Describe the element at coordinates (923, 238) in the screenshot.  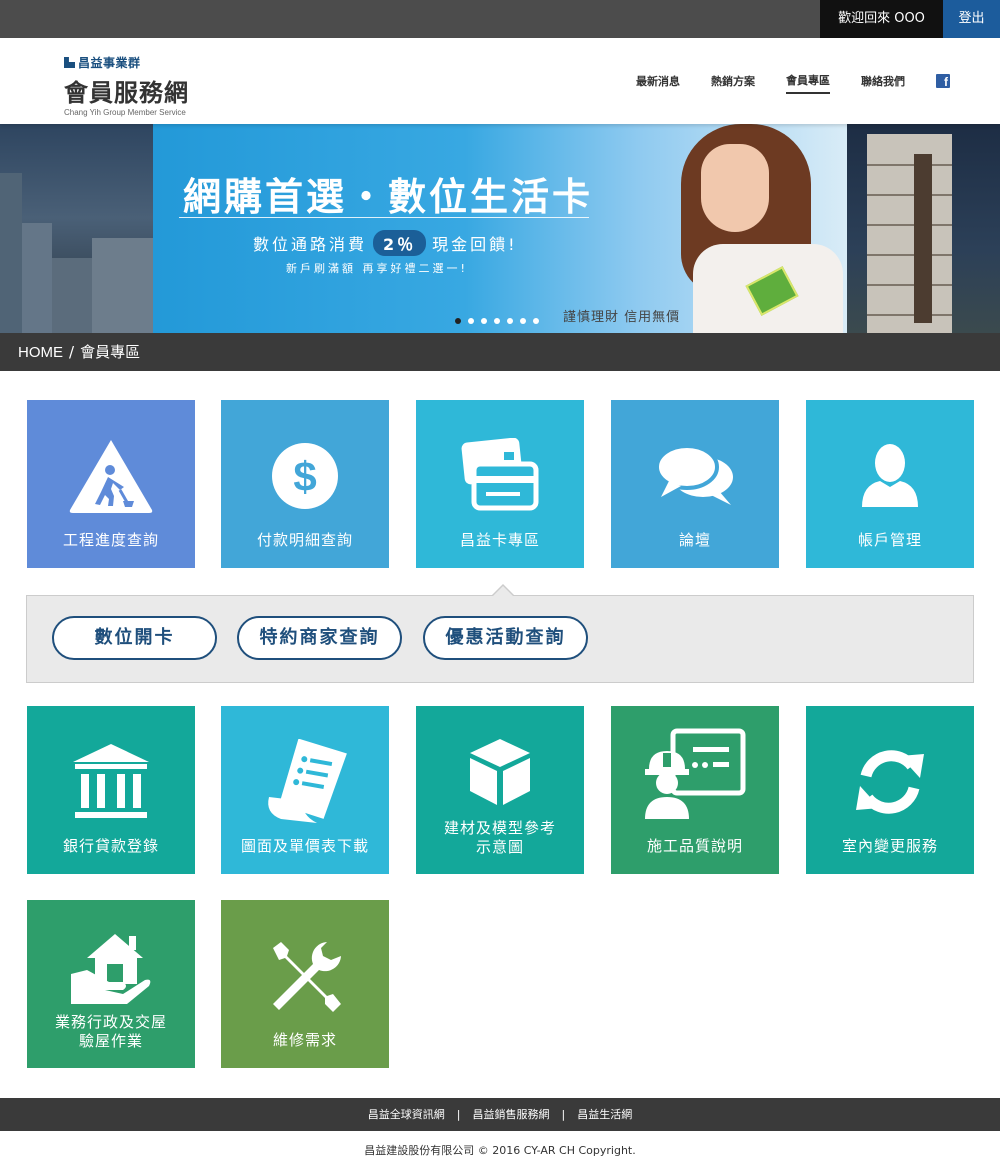
I see `building-balcony` at that location.